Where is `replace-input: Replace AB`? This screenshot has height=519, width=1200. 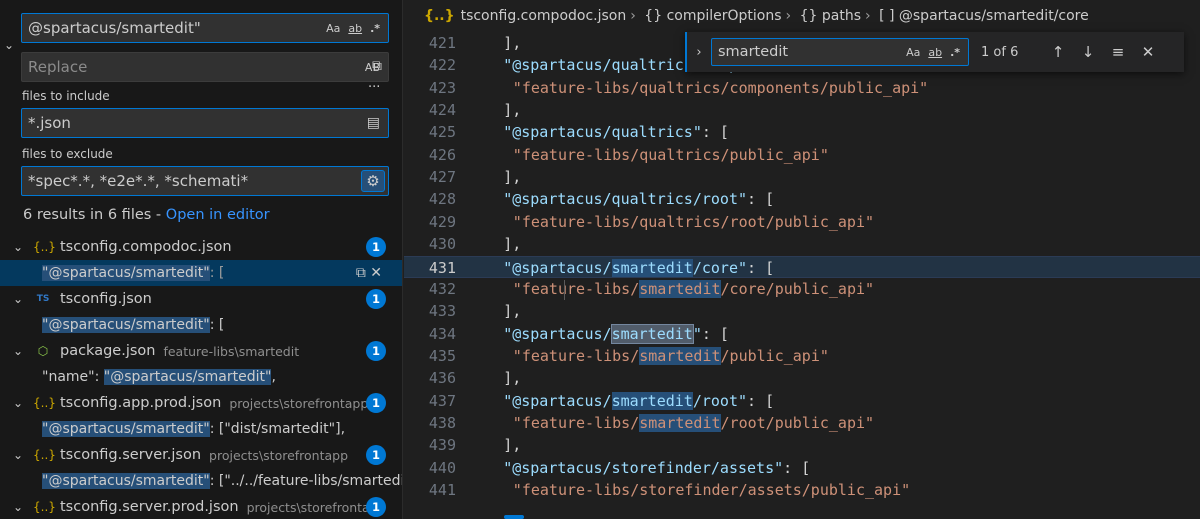 replace-input: Replace AB is located at coordinates (205, 67).